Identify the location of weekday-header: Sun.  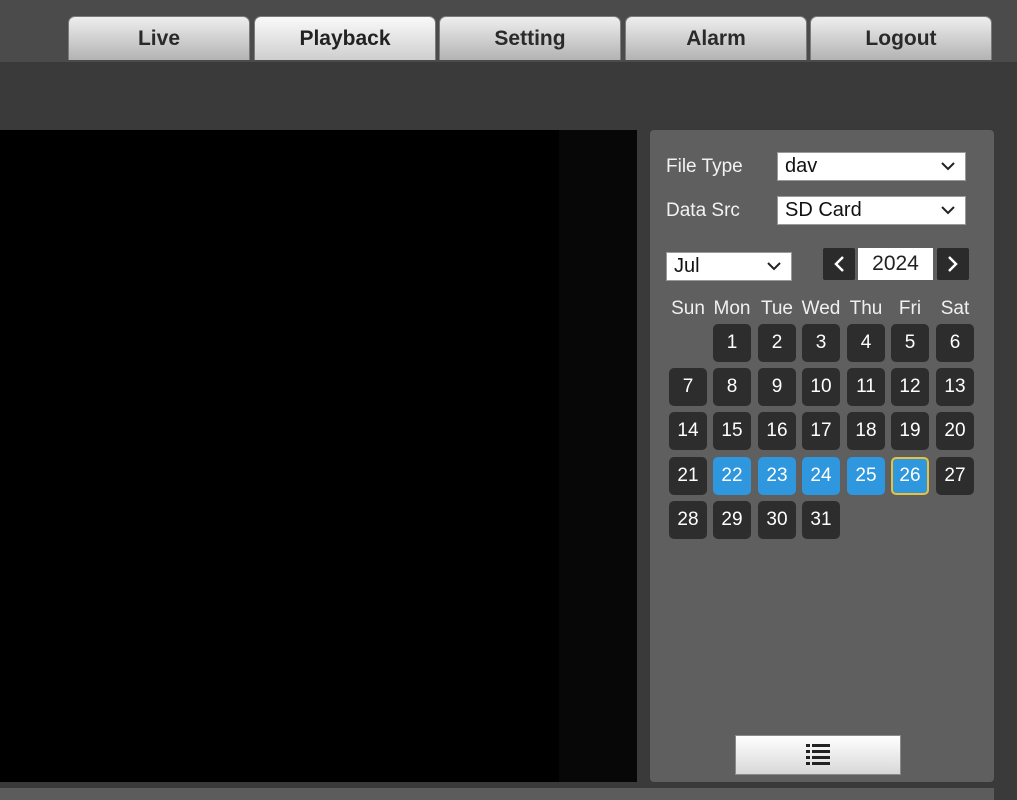
(688, 308).